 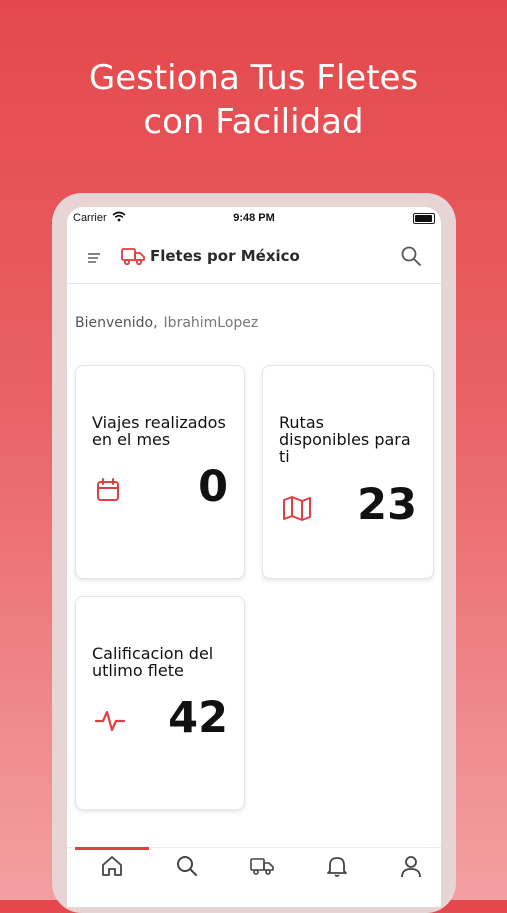 What do you see at coordinates (337, 866) in the screenshot?
I see `bell-icon` at bounding box center [337, 866].